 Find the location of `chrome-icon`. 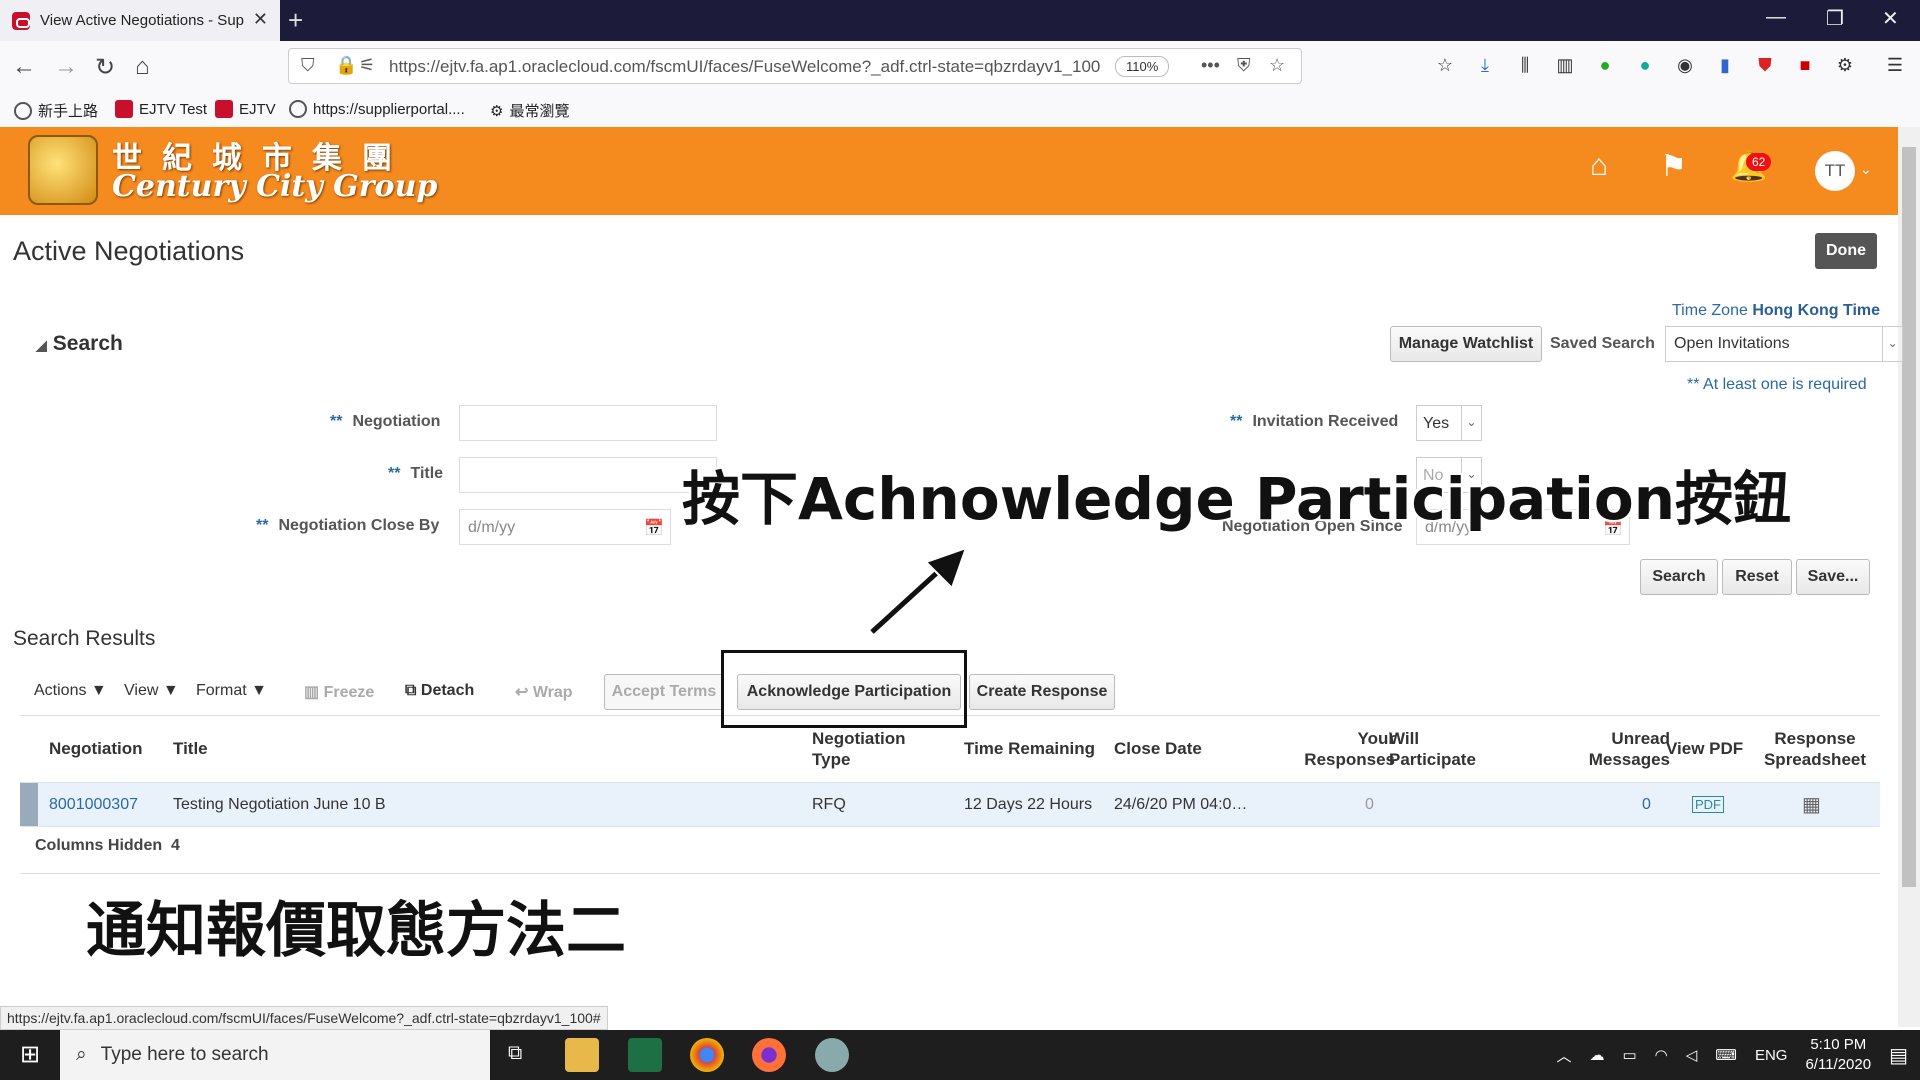

chrome-icon is located at coordinates (707, 1055).